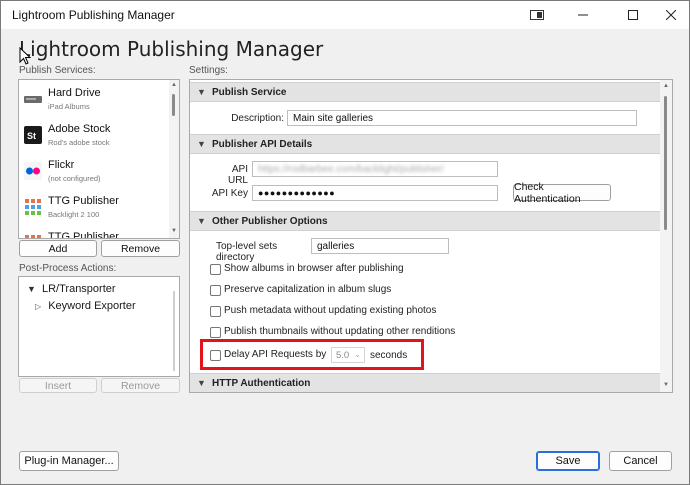 This screenshot has height=485, width=690. Describe the element at coordinates (237, 175) in the screenshot. I see `api-url-label: API URL` at that location.